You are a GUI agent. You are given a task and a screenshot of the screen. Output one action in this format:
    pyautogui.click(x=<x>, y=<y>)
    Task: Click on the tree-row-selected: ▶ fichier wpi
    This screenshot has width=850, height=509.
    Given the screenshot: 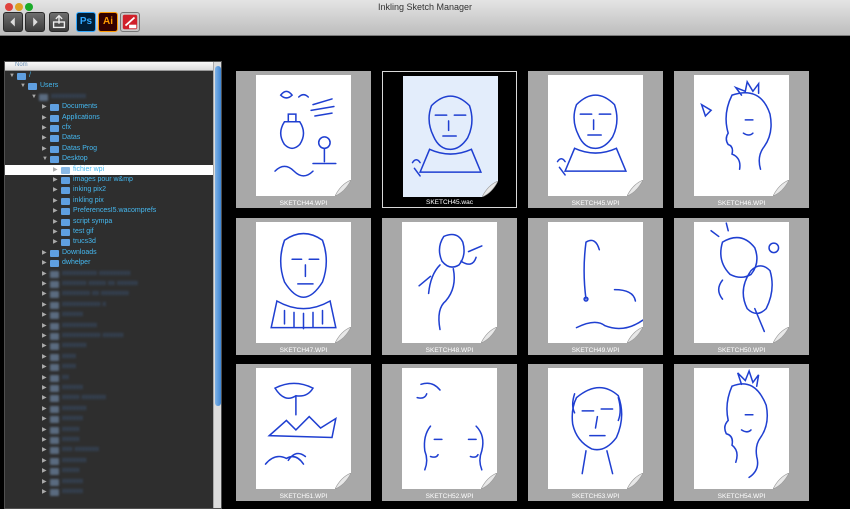 What is the action you would take?
    pyautogui.click(x=109, y=170)
    